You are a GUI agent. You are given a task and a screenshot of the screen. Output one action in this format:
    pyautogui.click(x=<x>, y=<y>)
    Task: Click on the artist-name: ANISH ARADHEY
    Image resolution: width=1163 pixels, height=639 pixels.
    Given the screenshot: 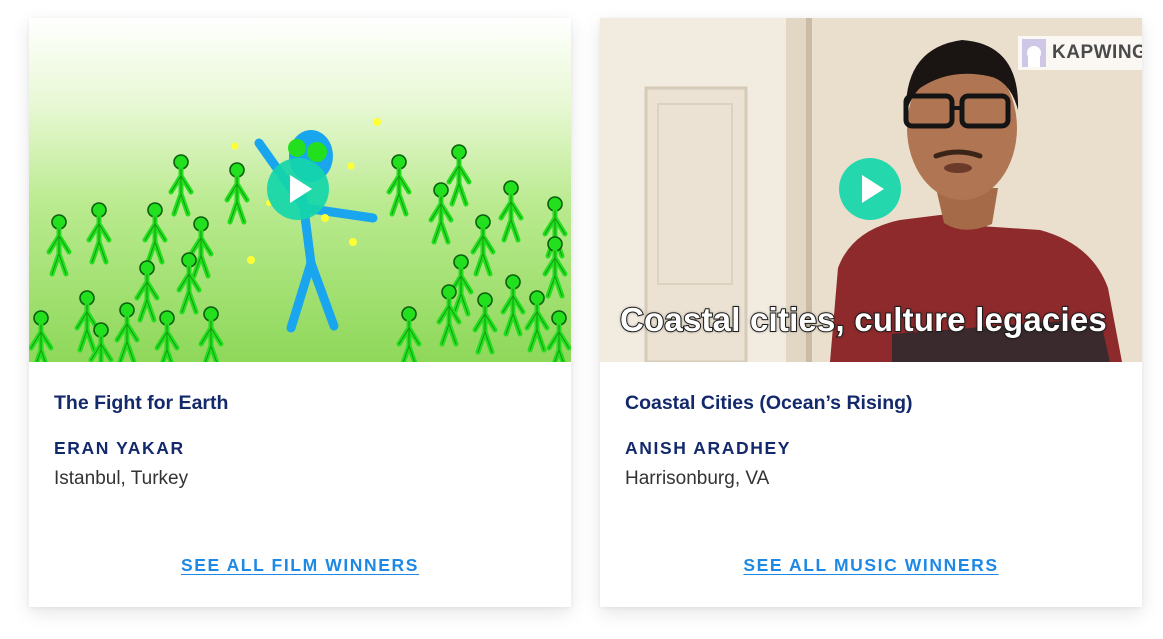 What is the action you would take?
    pyautogui.click(x=708, y=448)
    